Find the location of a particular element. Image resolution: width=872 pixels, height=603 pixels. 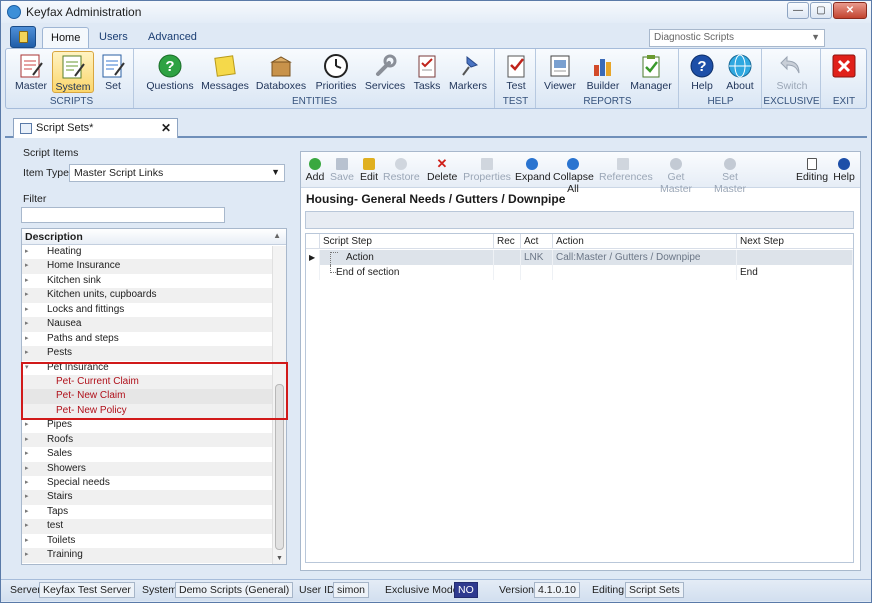

tree-item: ▸ Locks and fittings is located at coordinates (154, 310).